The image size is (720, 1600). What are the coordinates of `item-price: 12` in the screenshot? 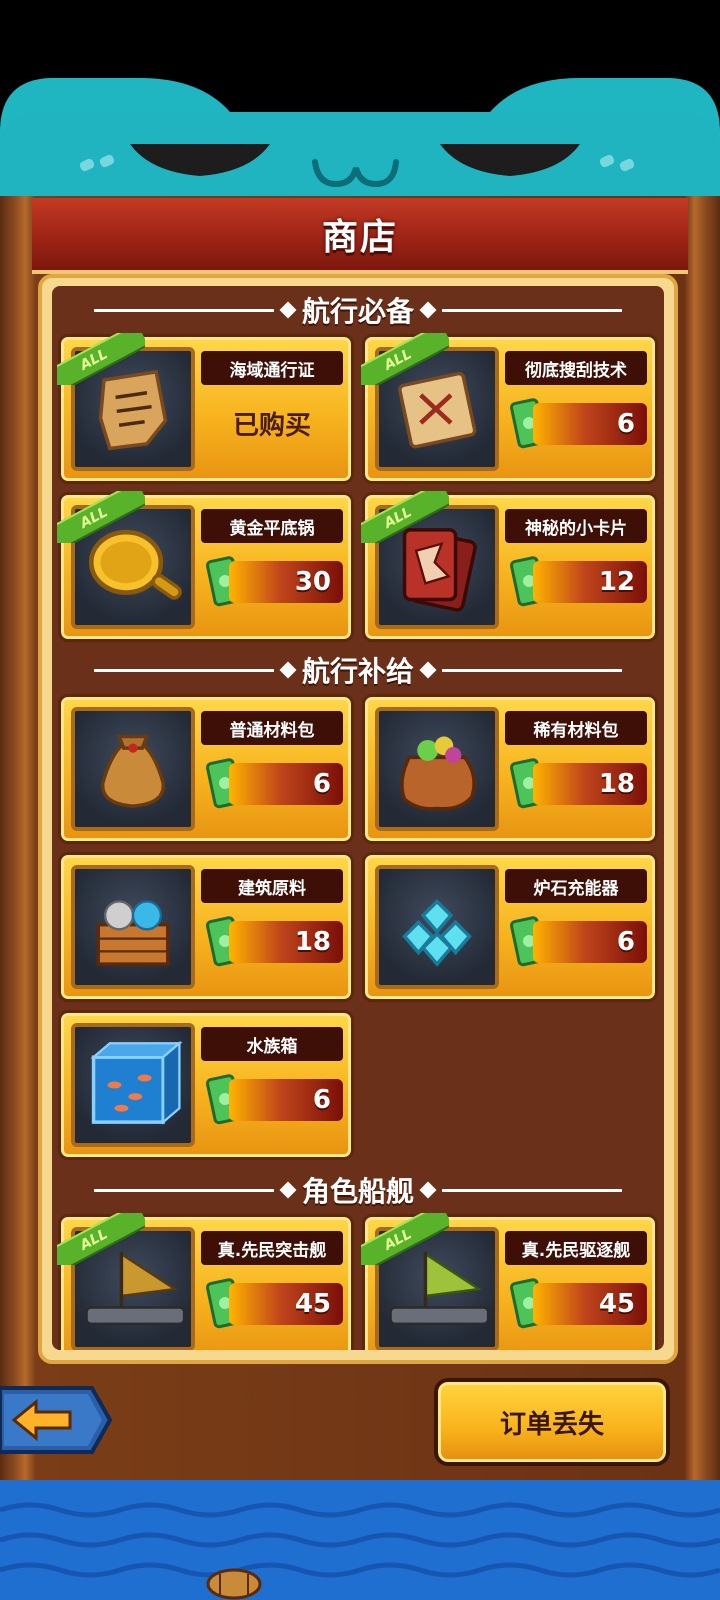 It's located at (616, 582).